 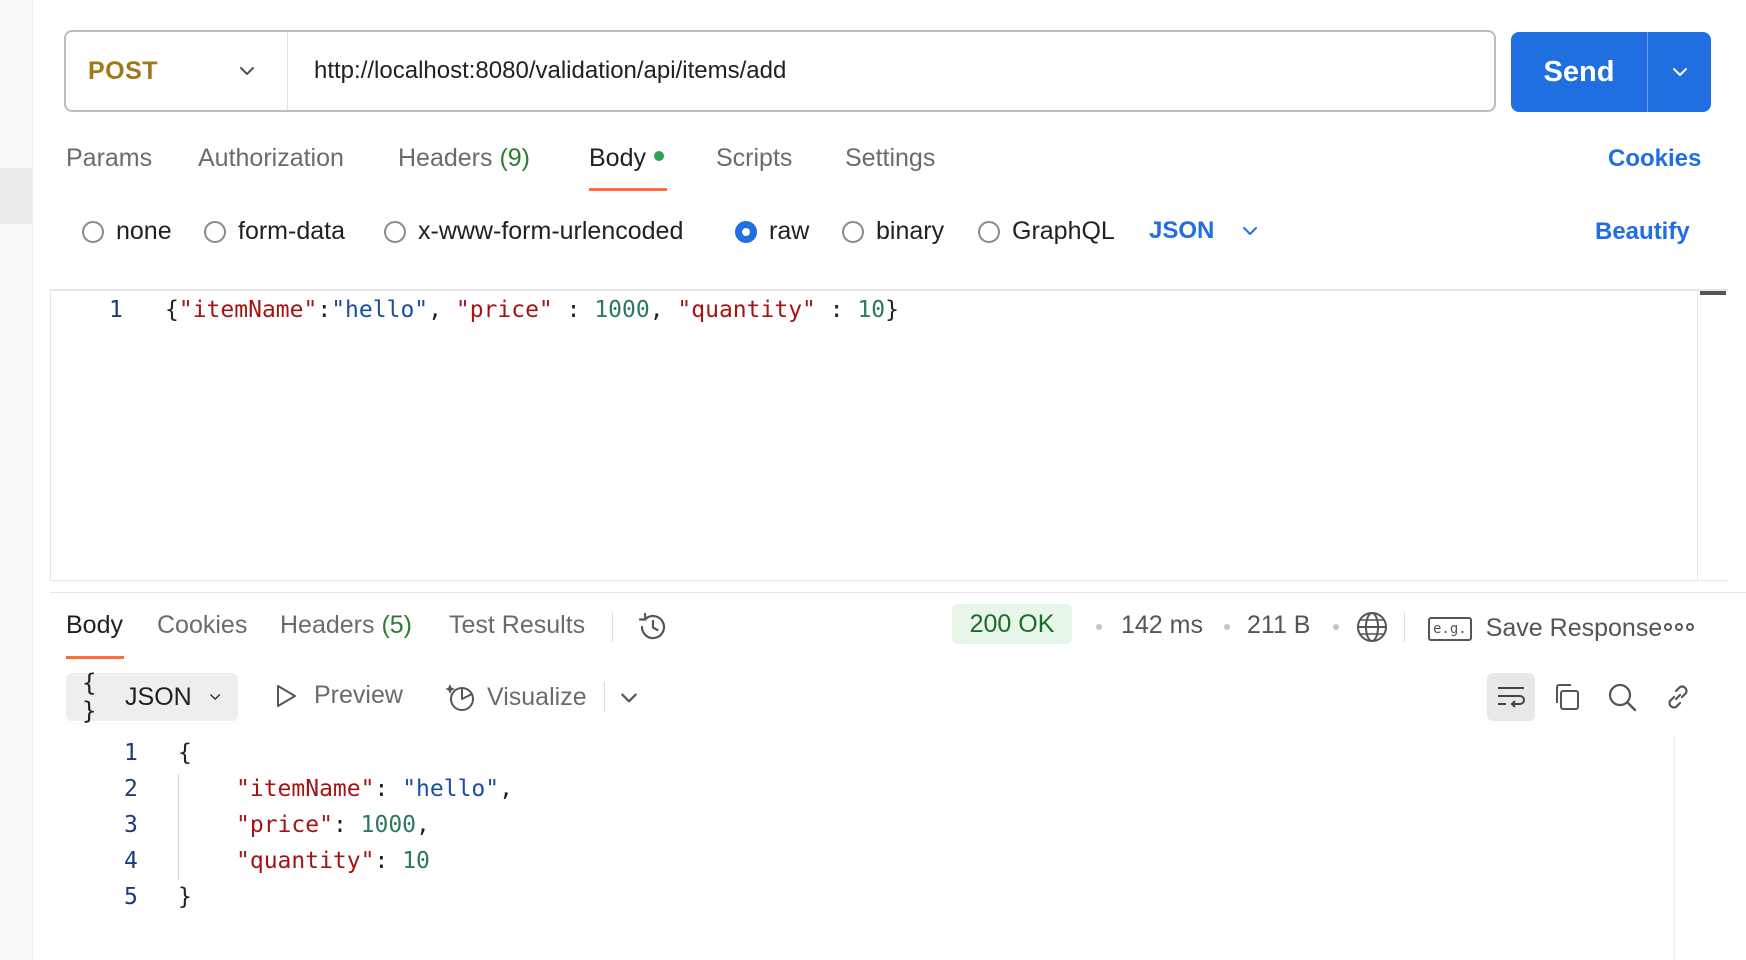 I want to click on tab-body: Body, so click(x=626, y=158).